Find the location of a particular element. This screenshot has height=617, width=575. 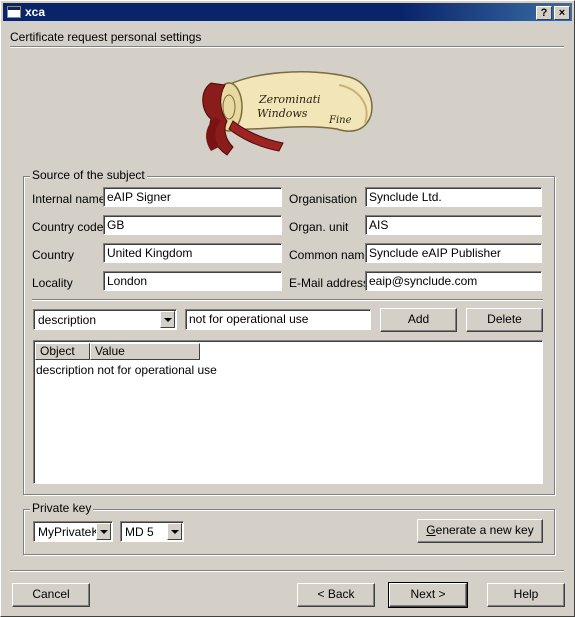

subject-group-label: Source of the subject is located at coordinates (88, 175).